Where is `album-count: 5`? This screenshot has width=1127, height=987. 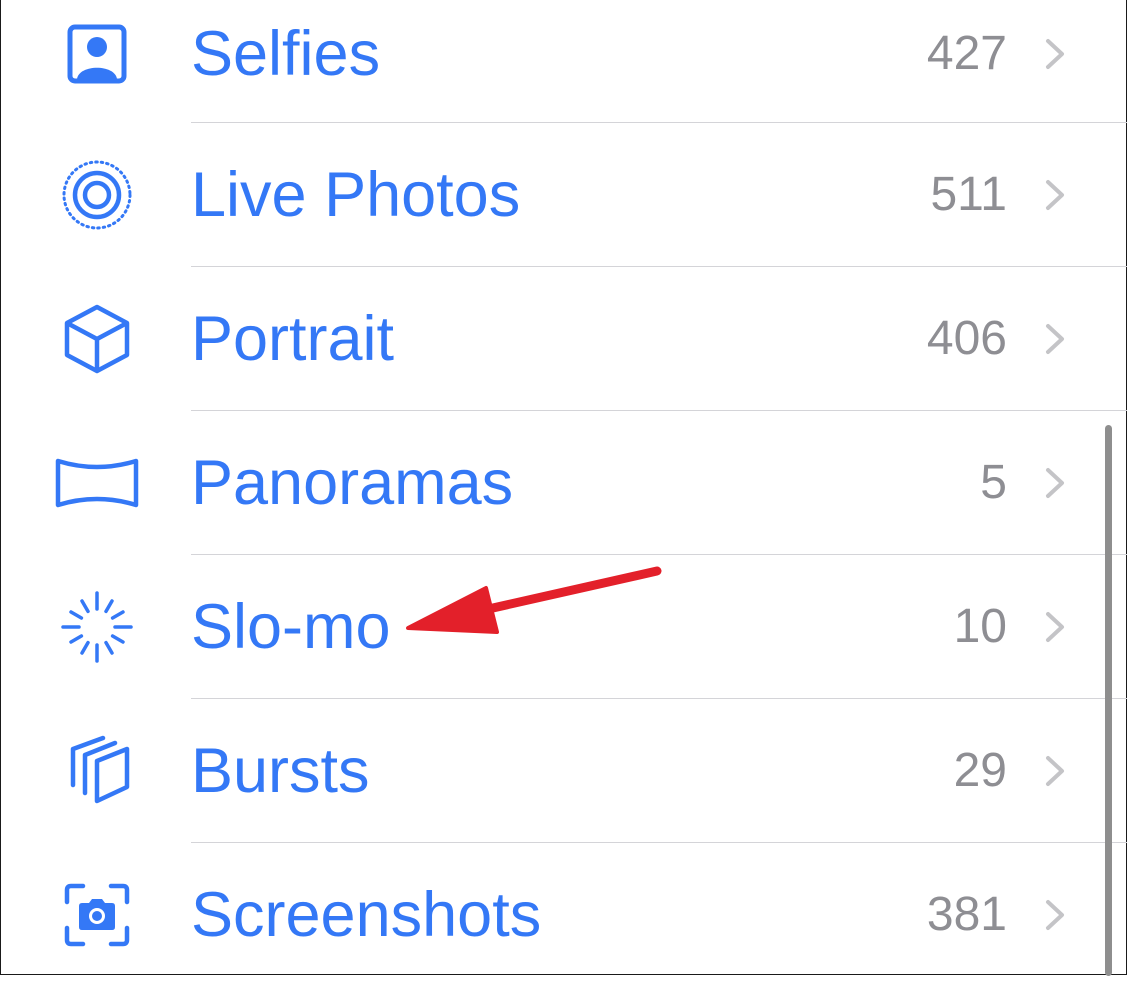 album-count: 5 is located at coordinates (993, 482).